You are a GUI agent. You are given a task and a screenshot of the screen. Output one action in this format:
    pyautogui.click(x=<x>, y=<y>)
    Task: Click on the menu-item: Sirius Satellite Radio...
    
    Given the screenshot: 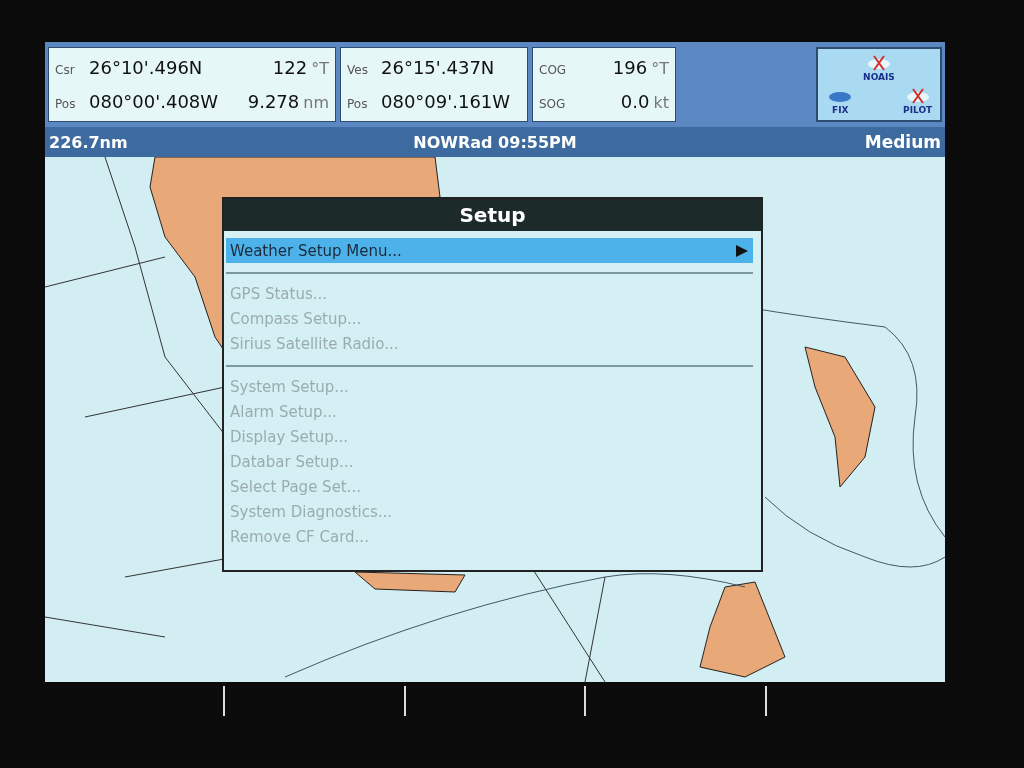 What is the action you would take?
    pyautogui.click(x=489, y=343)
    